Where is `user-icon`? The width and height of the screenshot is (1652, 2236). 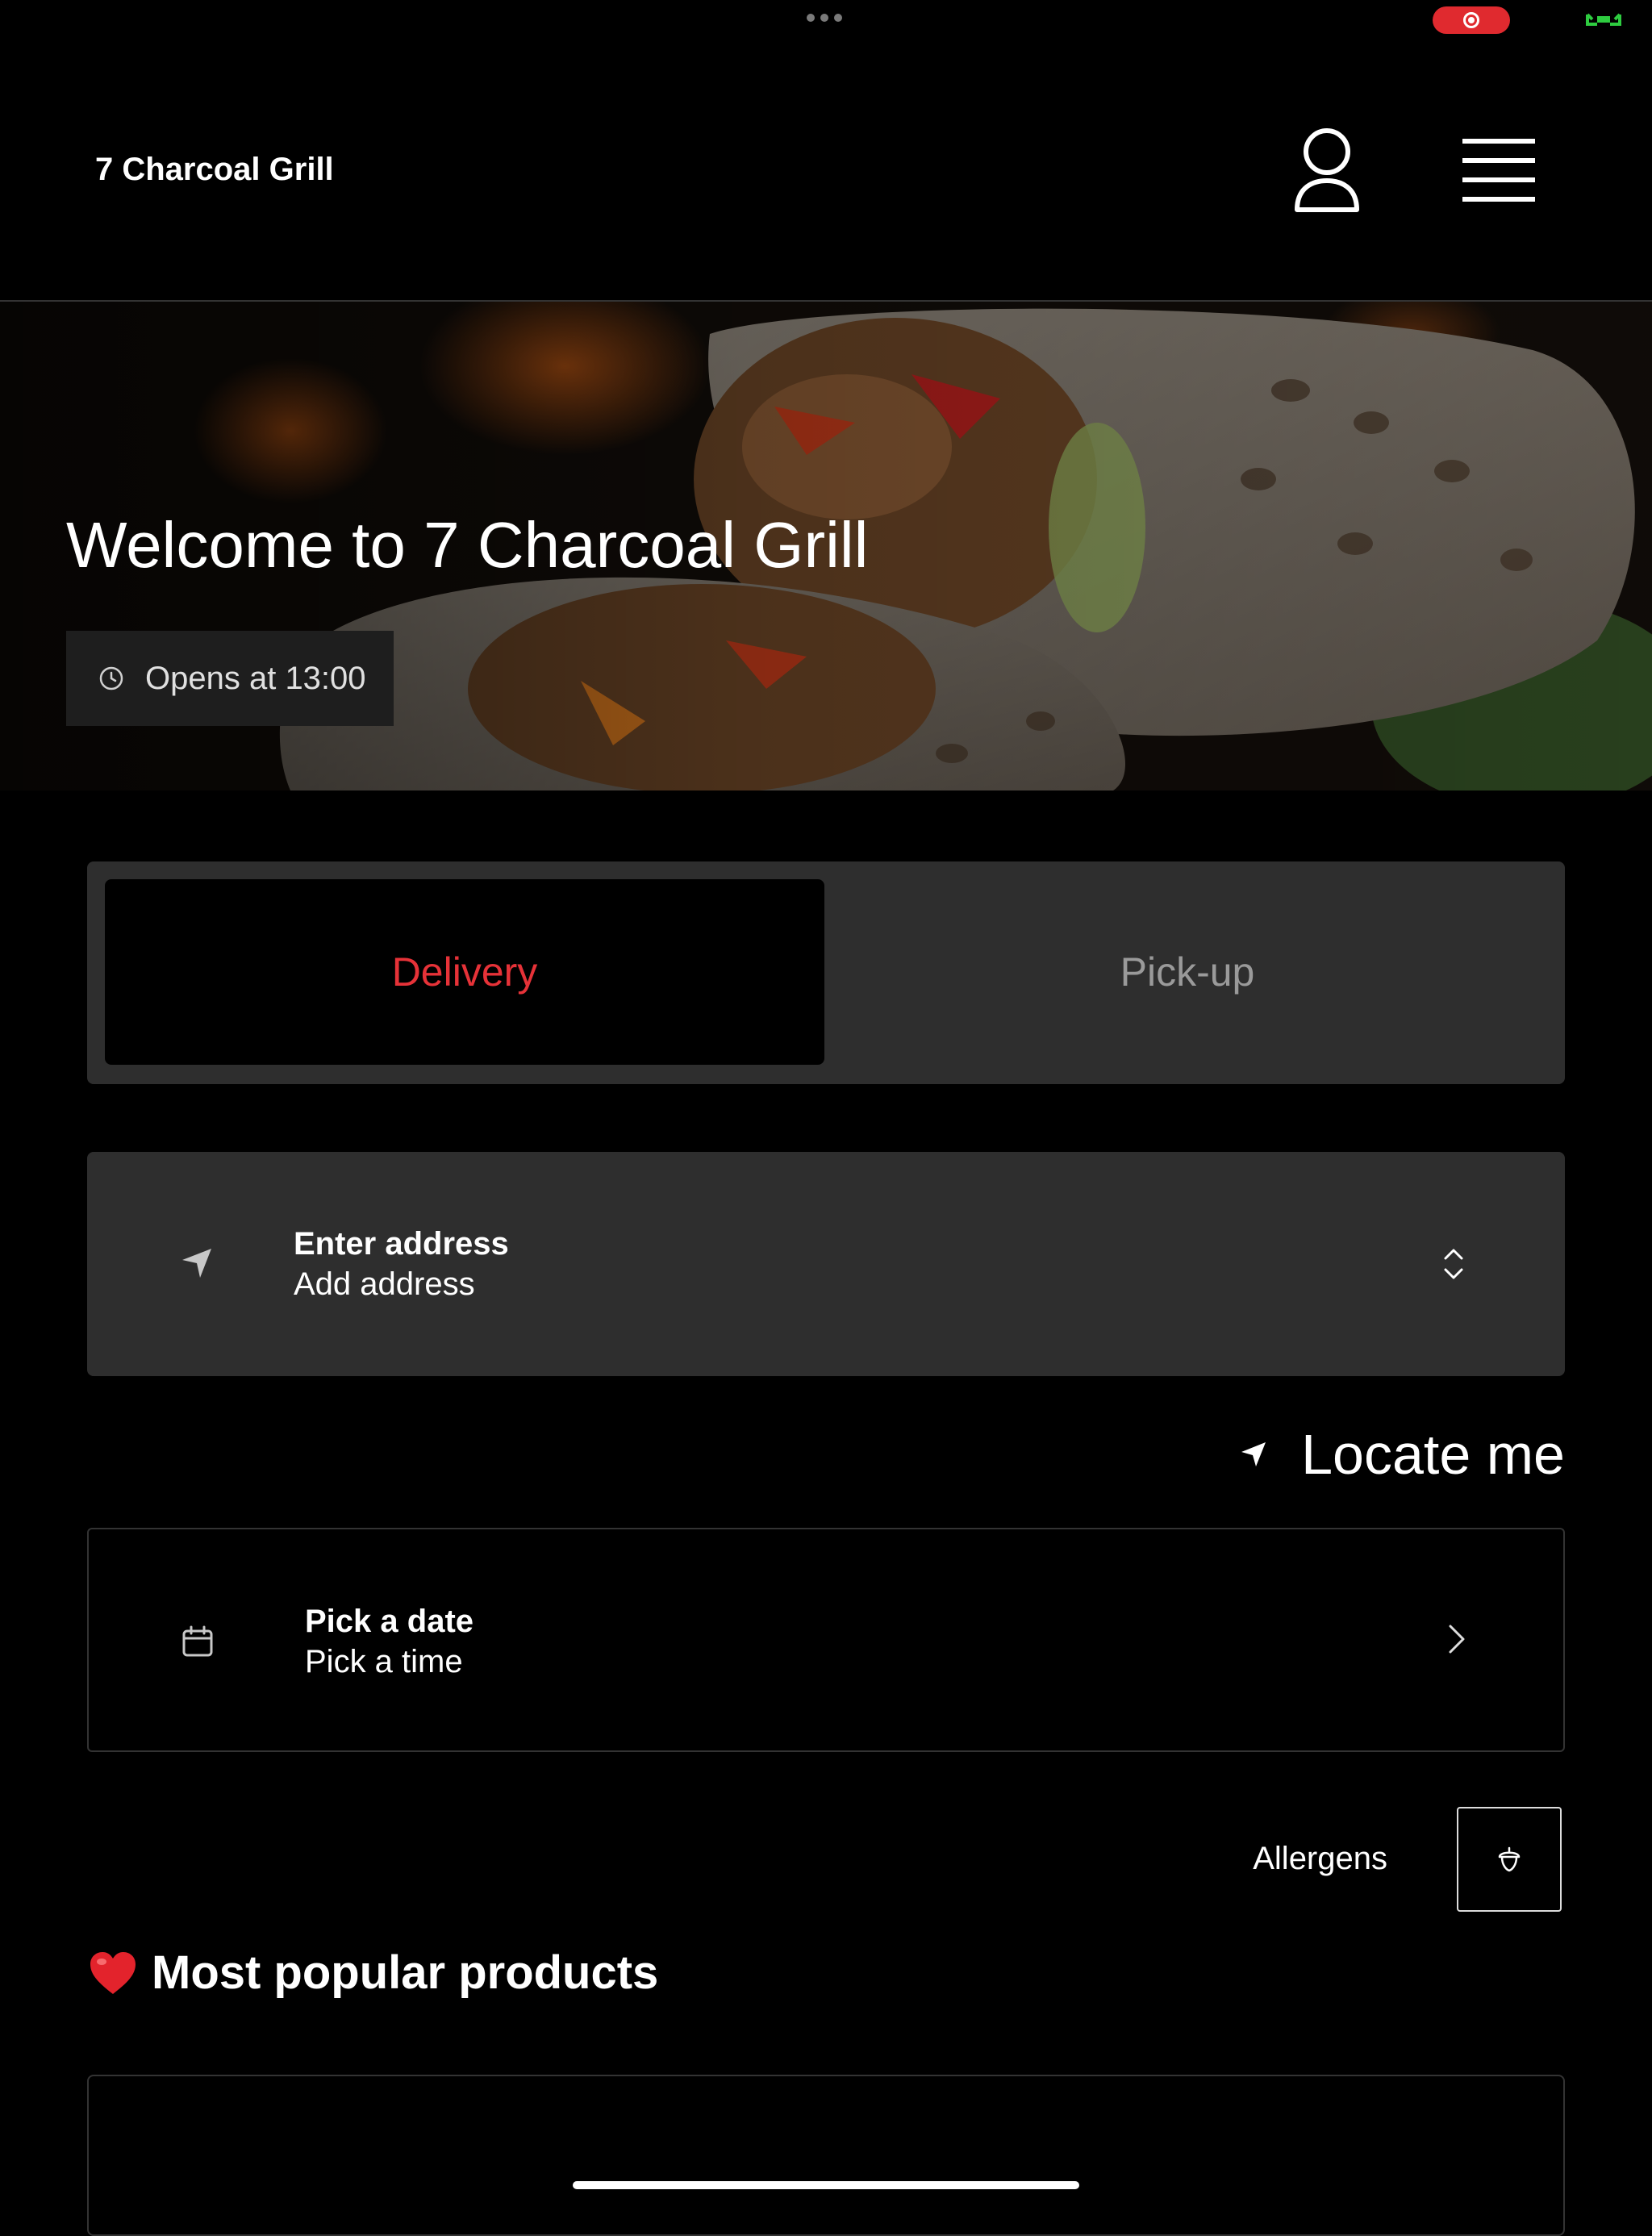 user-icon is located at coordinates (1327, 170).